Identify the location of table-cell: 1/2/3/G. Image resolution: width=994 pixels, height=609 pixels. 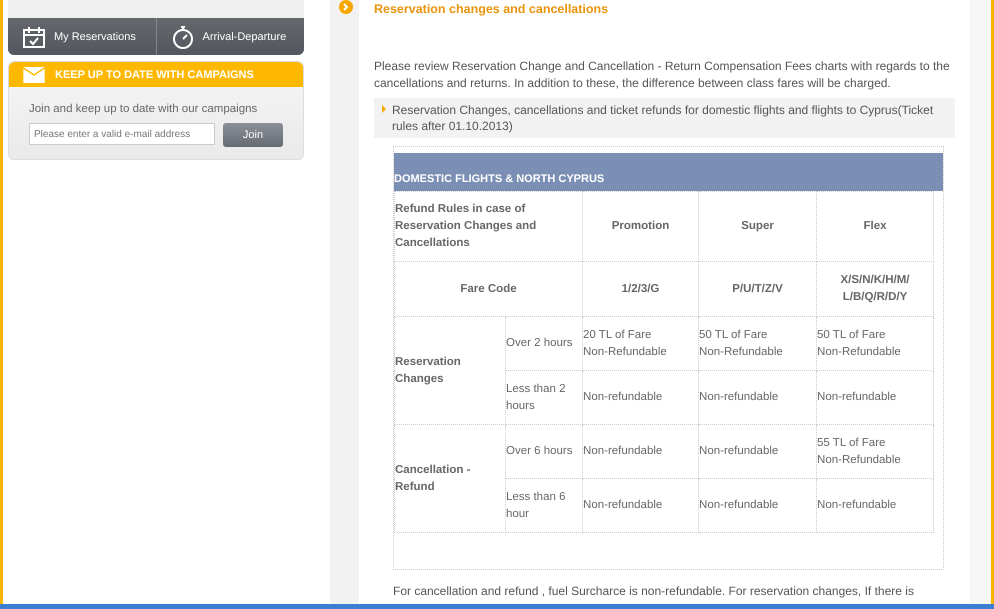
(640, 289).